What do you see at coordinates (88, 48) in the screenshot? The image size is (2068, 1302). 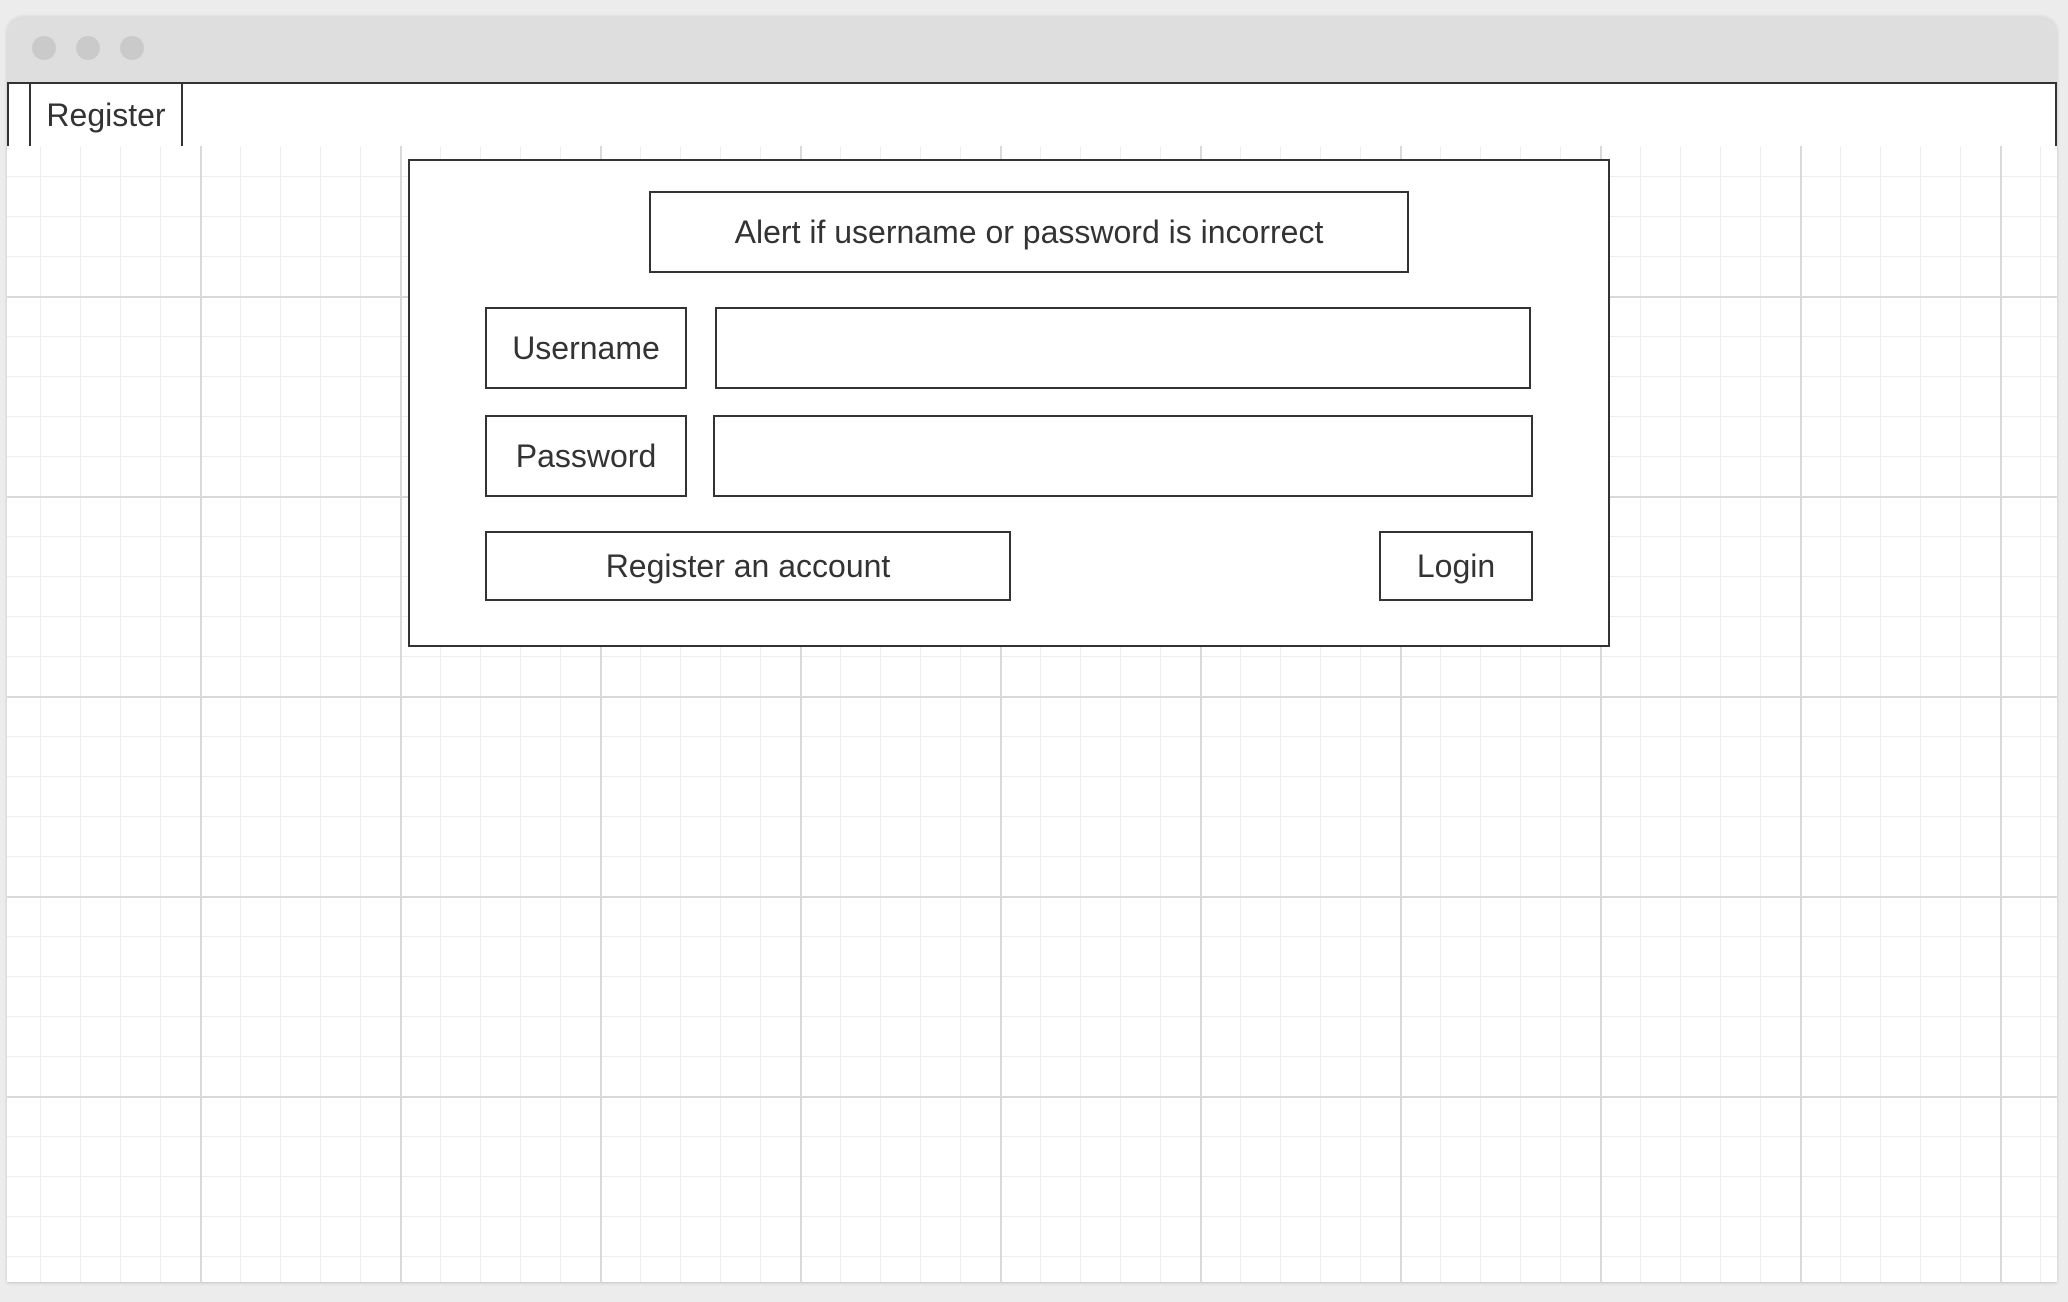 I see `window-minimize-dot` at bounding box center [88, 48].